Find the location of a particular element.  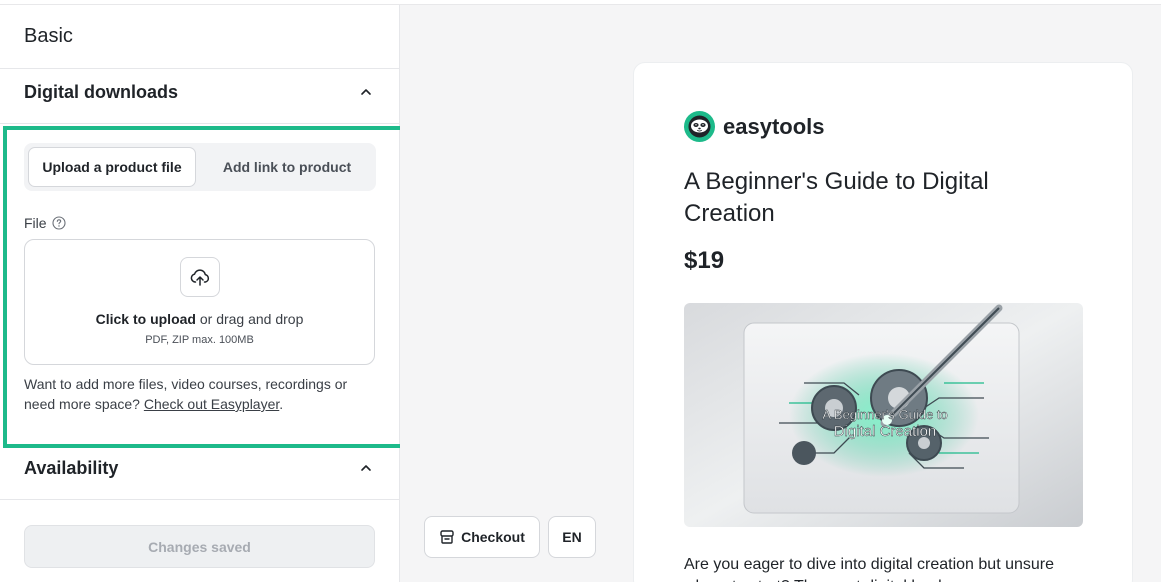

checkout-icon is located at coordinates (447, 537).